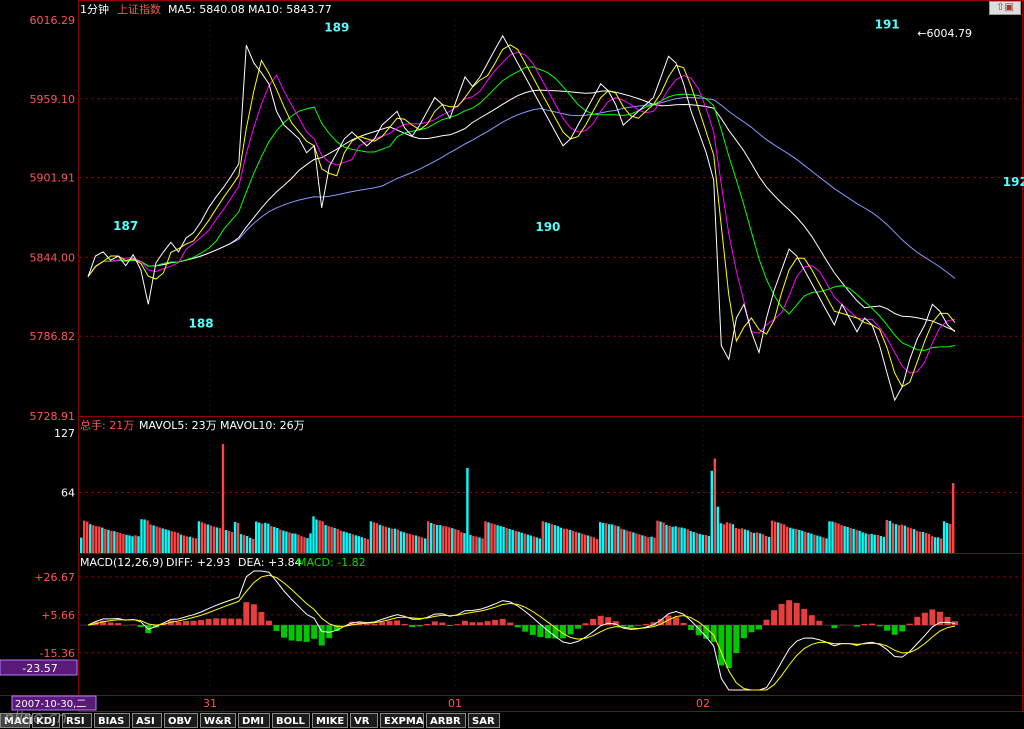  What do you see at coordinates (254, 720) in the screenshot?
I see `tab-dmi: DMI` at bounding box center [254, 720].